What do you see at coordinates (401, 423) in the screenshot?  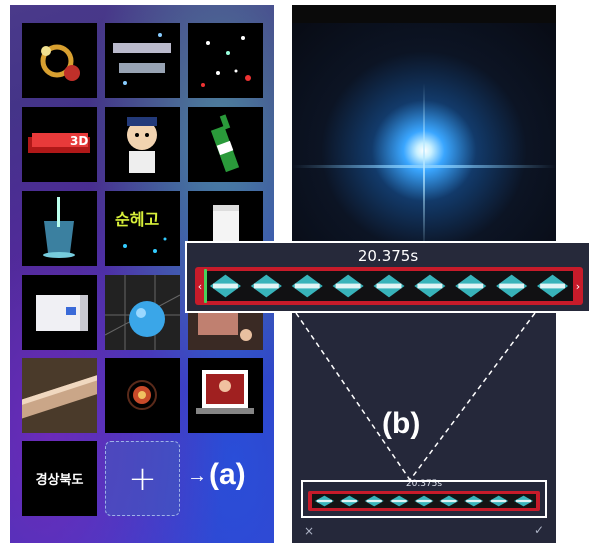 I see `annotation-b: (b)` at bounding box center [401, 423].